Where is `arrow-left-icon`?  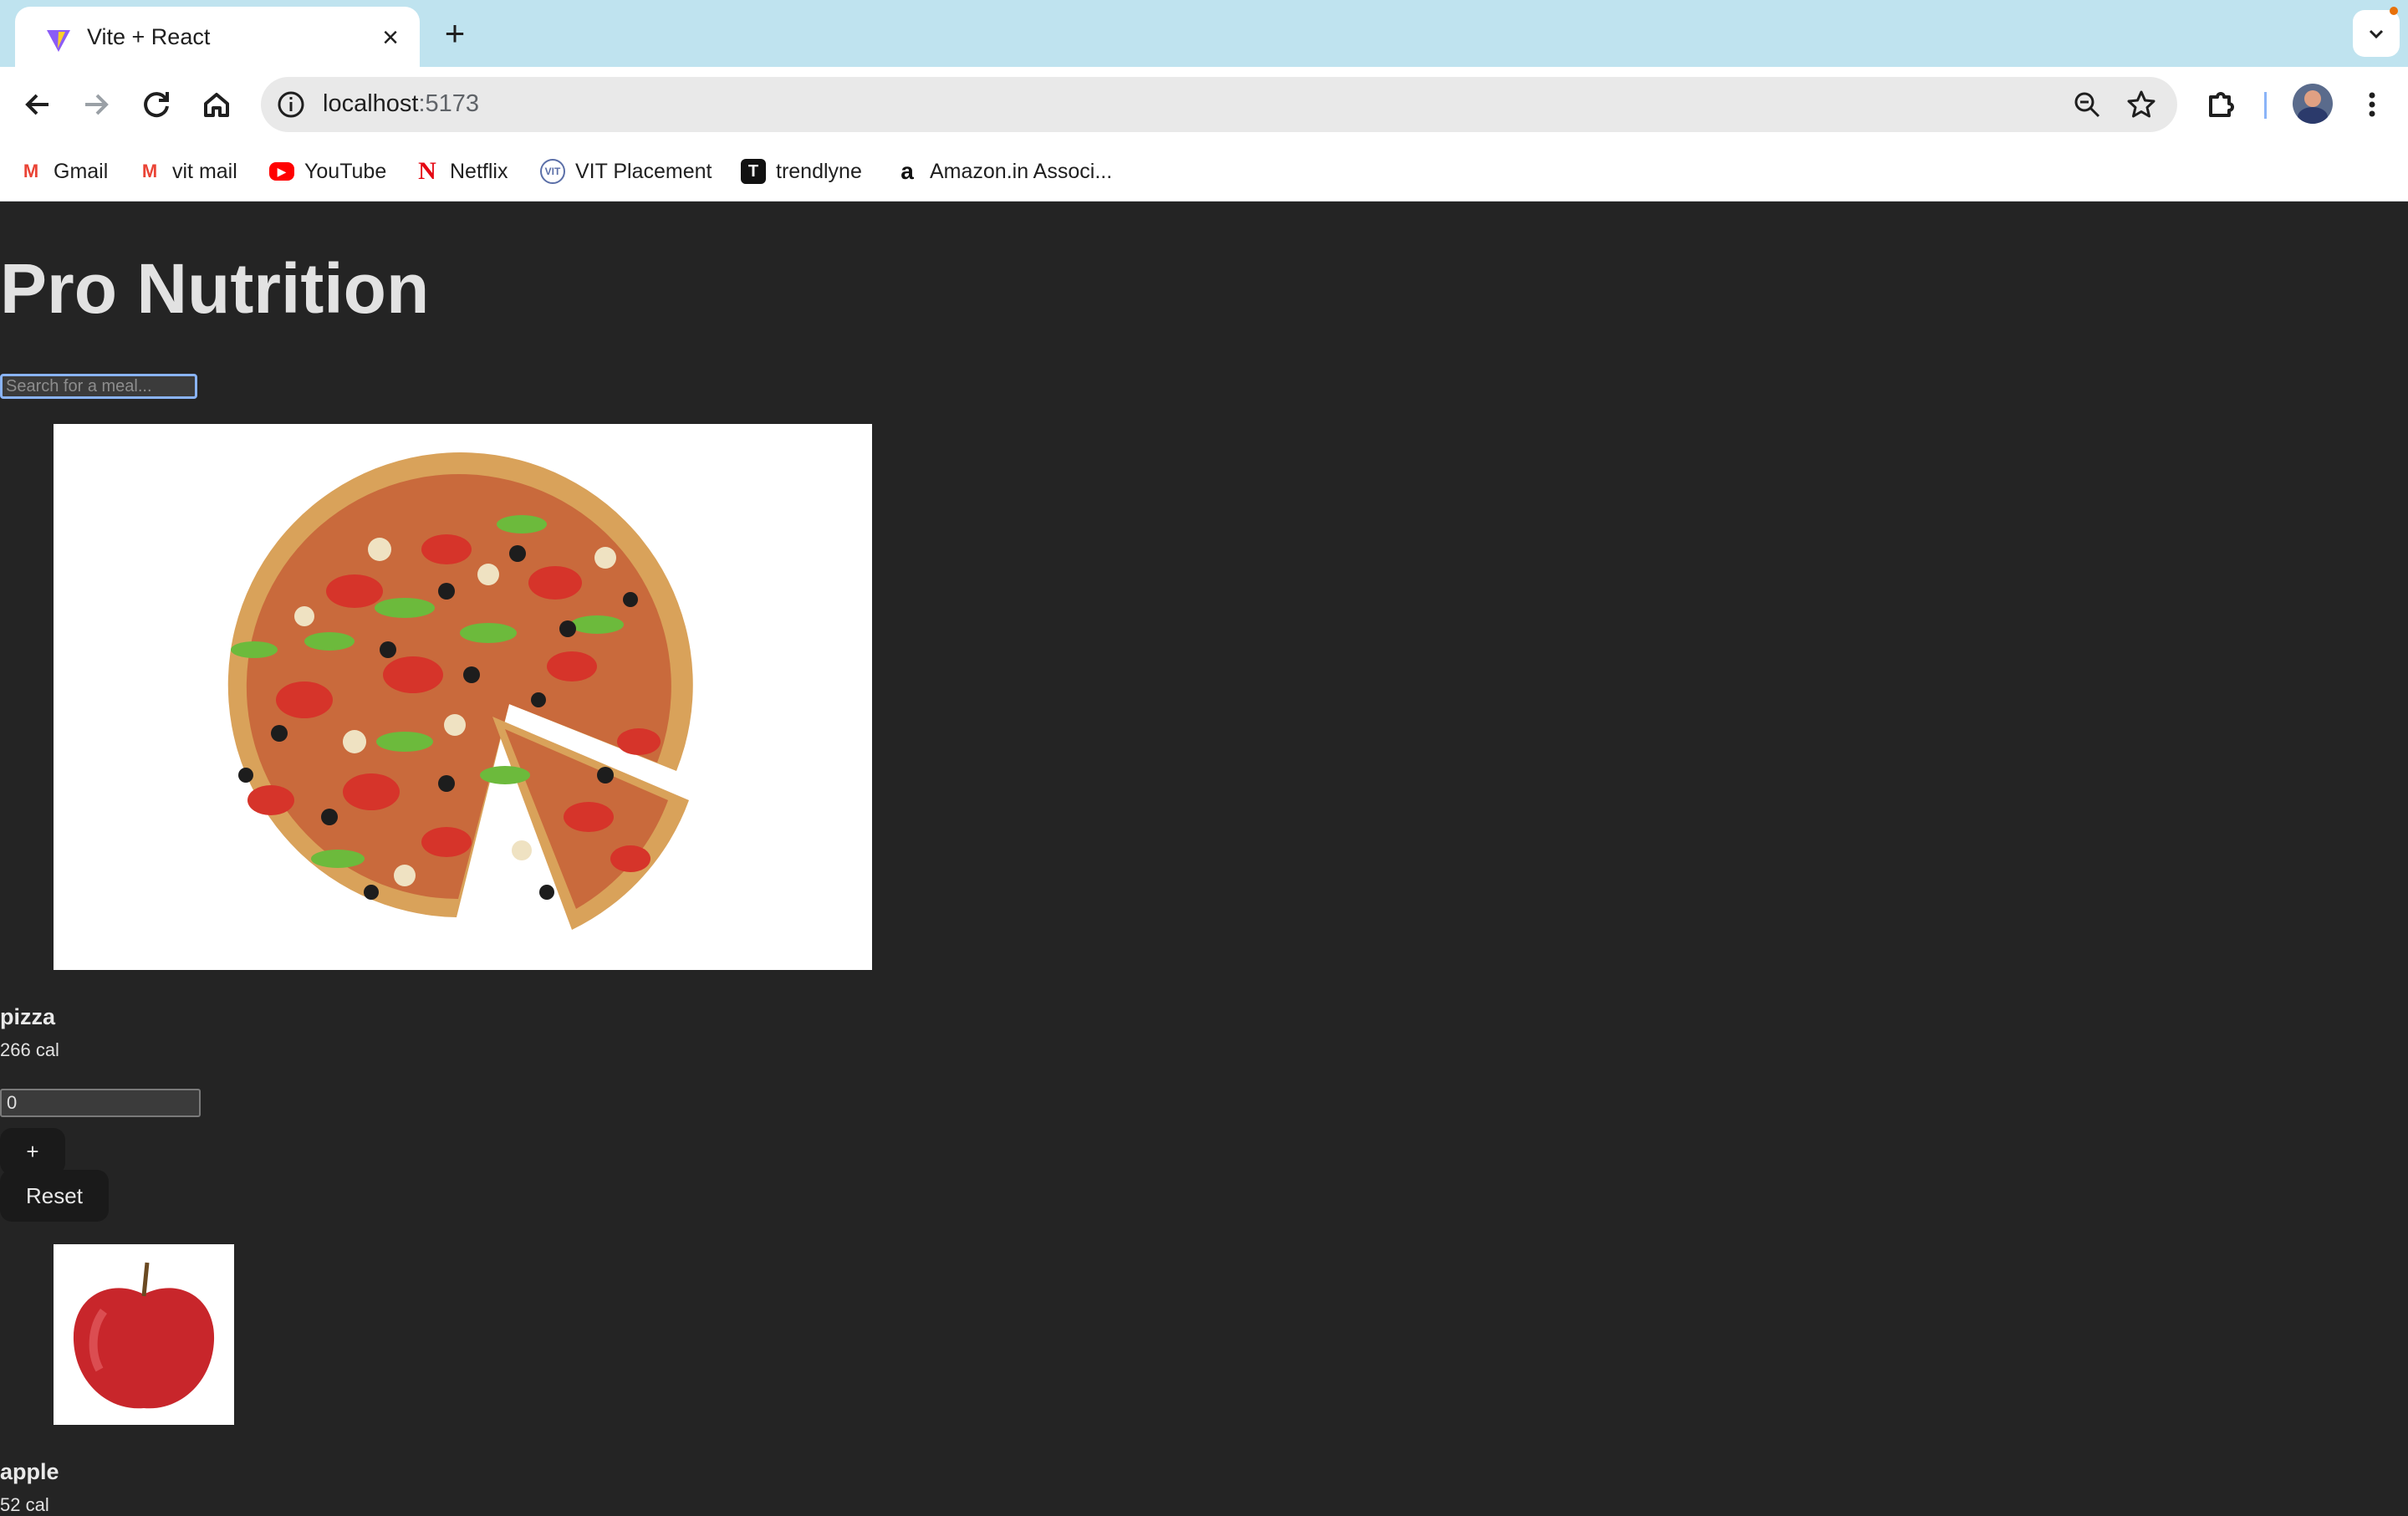 arrow-left-icon is located at coordinates (36, 104).